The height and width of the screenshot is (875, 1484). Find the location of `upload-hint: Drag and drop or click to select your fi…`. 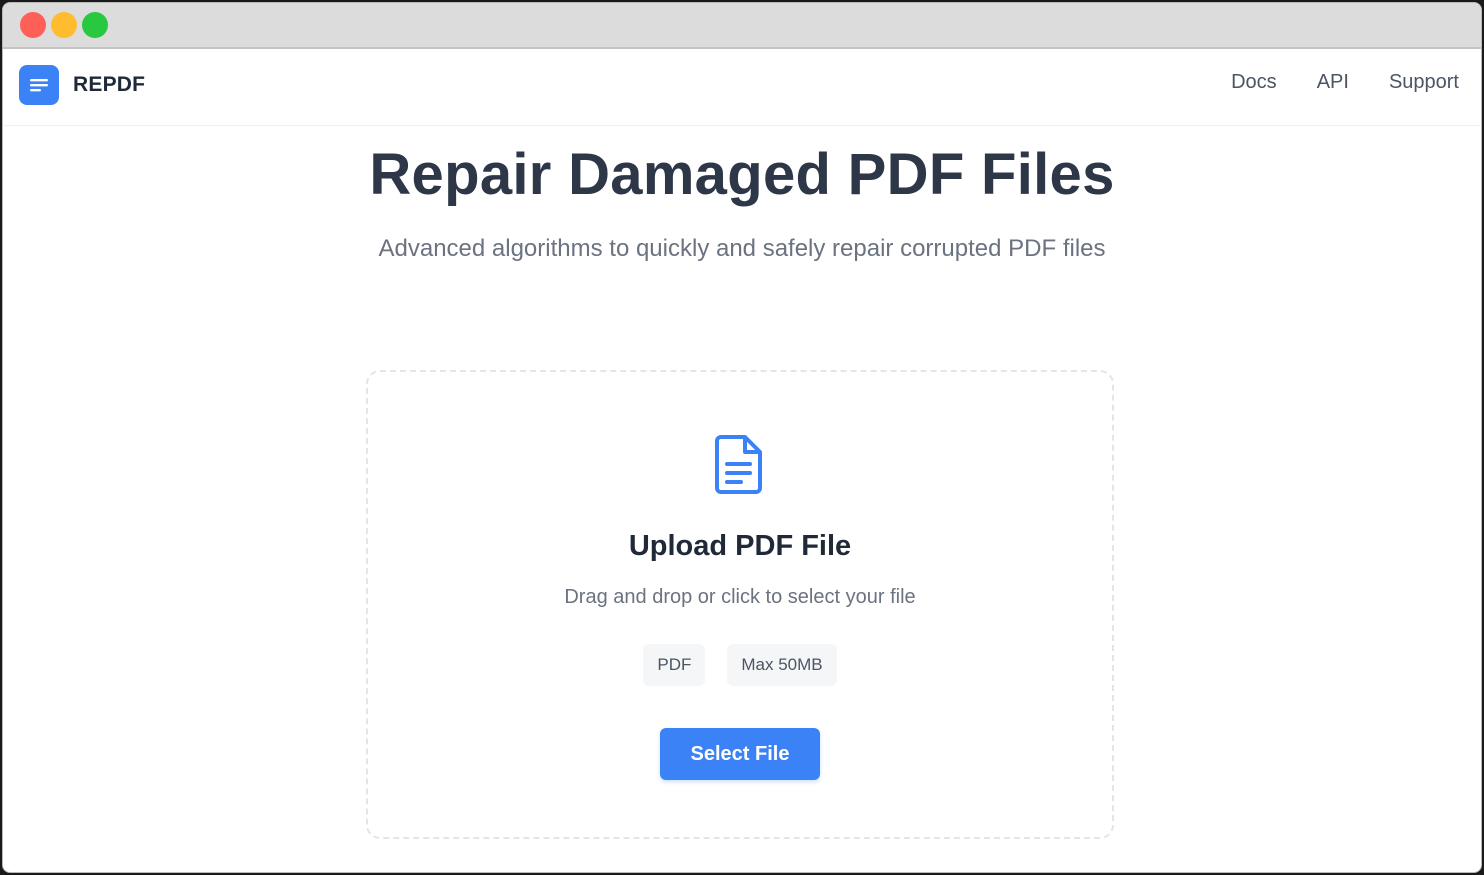

upload-hint: Drag and drop or click to select your fi… is located at coordinates (740, 597).